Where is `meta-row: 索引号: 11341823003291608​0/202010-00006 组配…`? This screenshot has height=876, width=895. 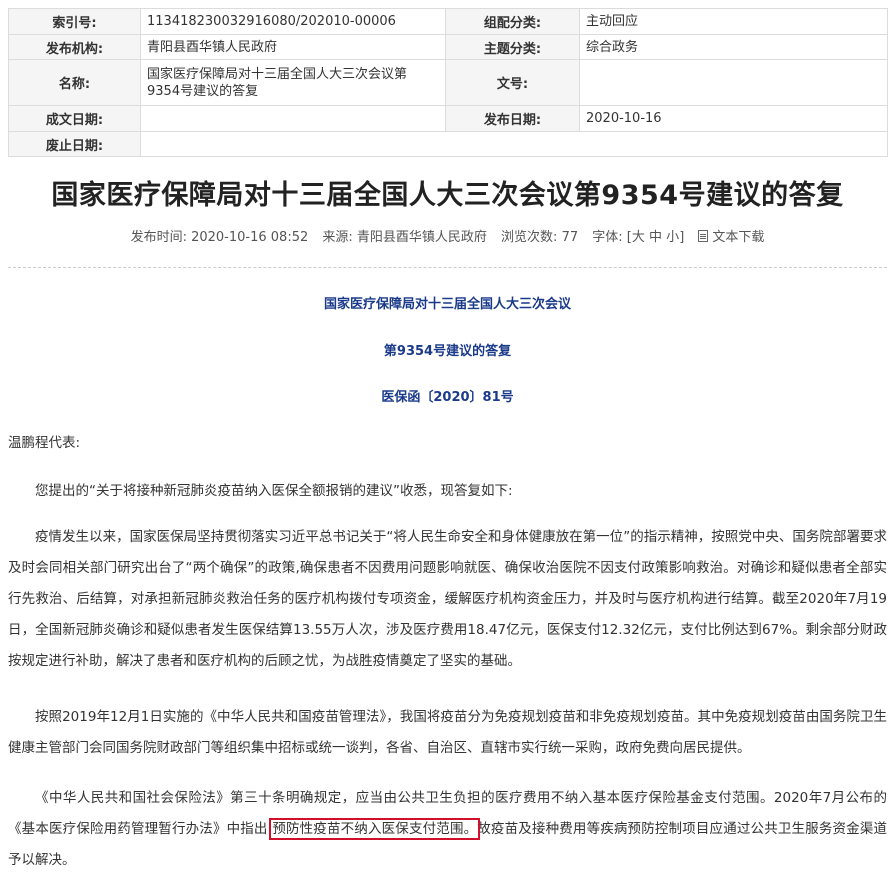
meta-row: 索引号: 11341823003291608​0/202010-00006 组配… is located at coordinates (448, 21).